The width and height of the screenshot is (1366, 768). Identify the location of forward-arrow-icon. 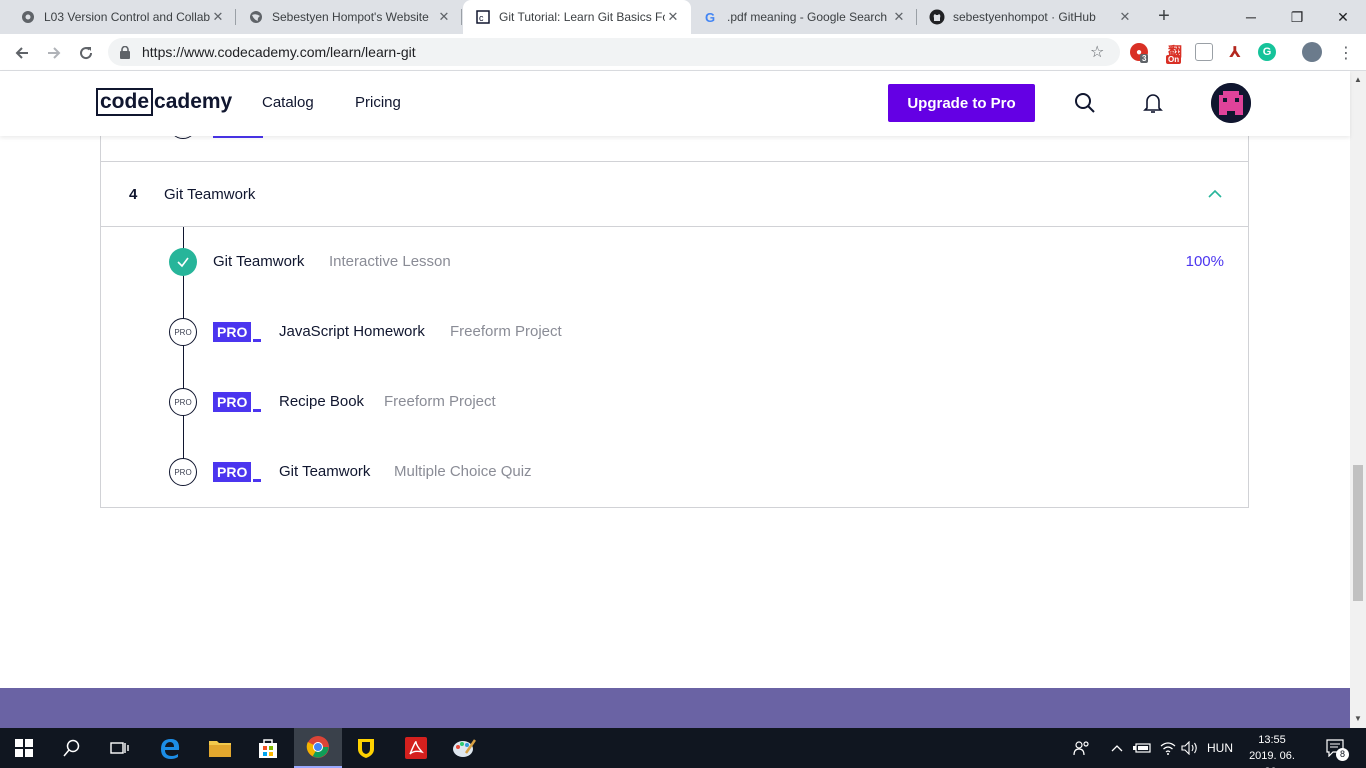
(54, 53).